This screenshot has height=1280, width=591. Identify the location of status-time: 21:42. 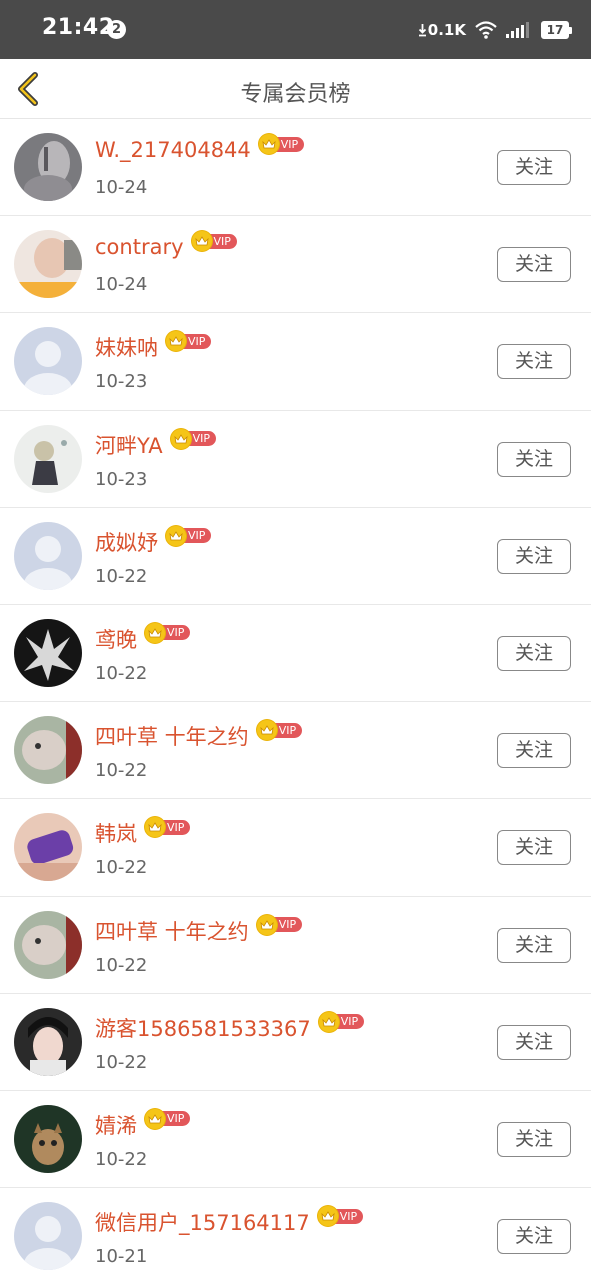
(78, 27).